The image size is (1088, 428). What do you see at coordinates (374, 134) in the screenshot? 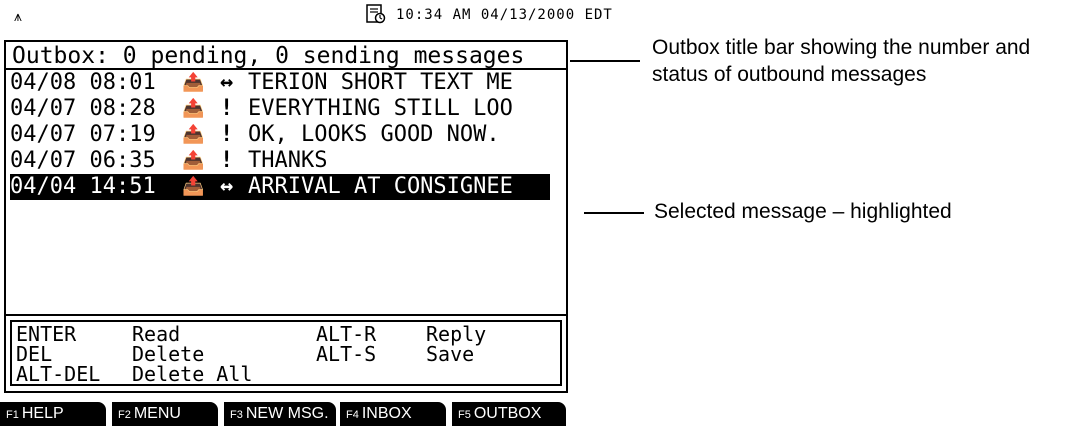
I see `message-subject: OK, LOOKS GOOD NOW.` at bounding box center [374, 134].